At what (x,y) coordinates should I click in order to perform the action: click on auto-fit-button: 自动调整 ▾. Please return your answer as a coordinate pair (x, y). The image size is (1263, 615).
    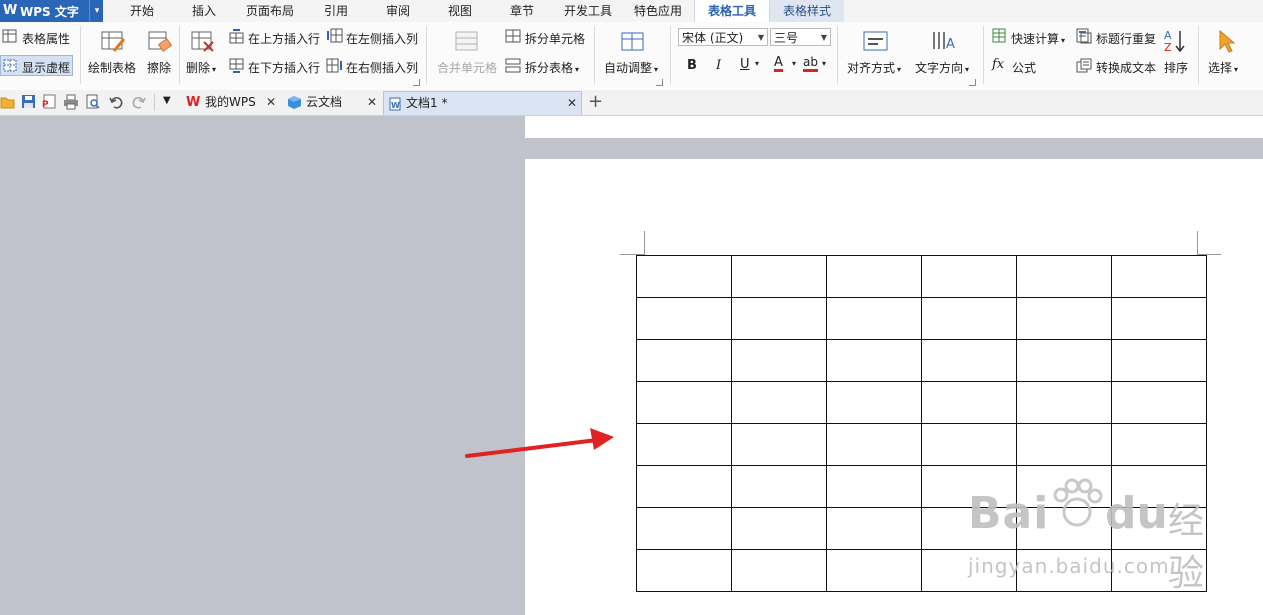
    Looking at the image, I should click on (631, 67).